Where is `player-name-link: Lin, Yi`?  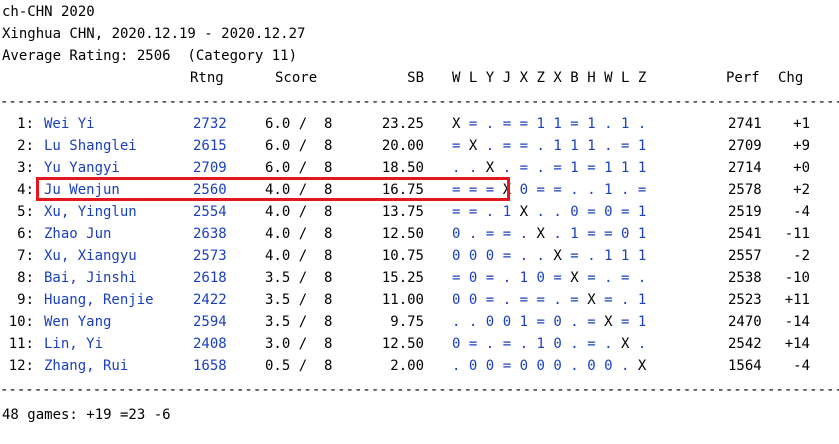 player-name-link: Lin, Yi is located at coordinates (73, 344).